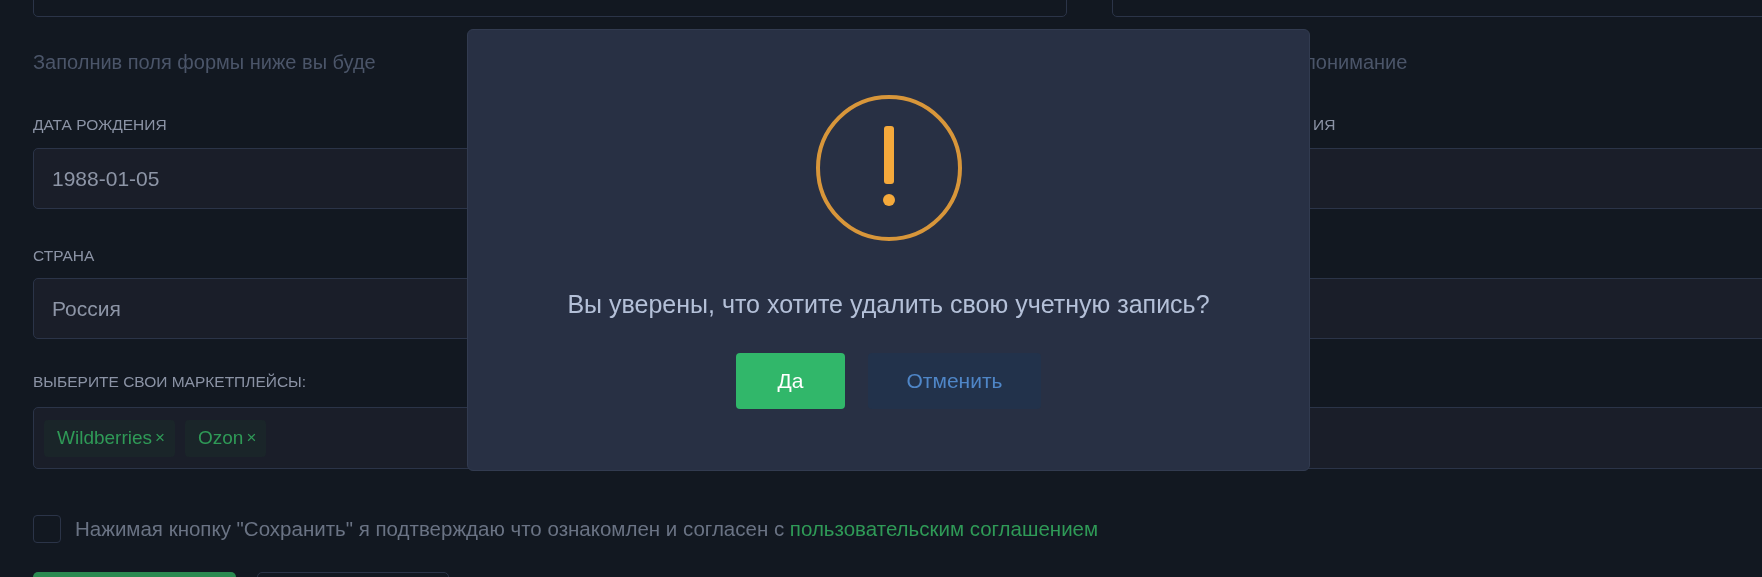  Describe the element at coordinates (587, 528) in the screenshot. I see `agreement-text: Нажимая кнопку "Сохранить" я подтверждаю что ознакомлен и согласен с пользовательским соглашением` at that location.